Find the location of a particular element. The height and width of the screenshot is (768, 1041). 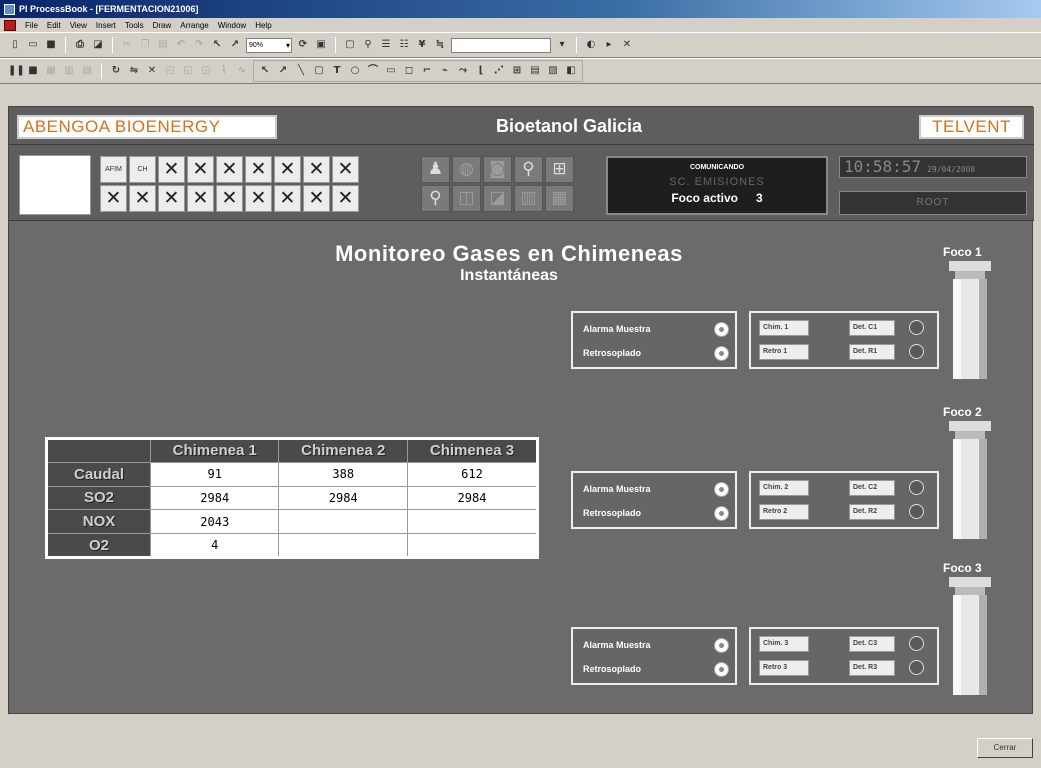

ch-button: CH is located at coordinates (142, 169).